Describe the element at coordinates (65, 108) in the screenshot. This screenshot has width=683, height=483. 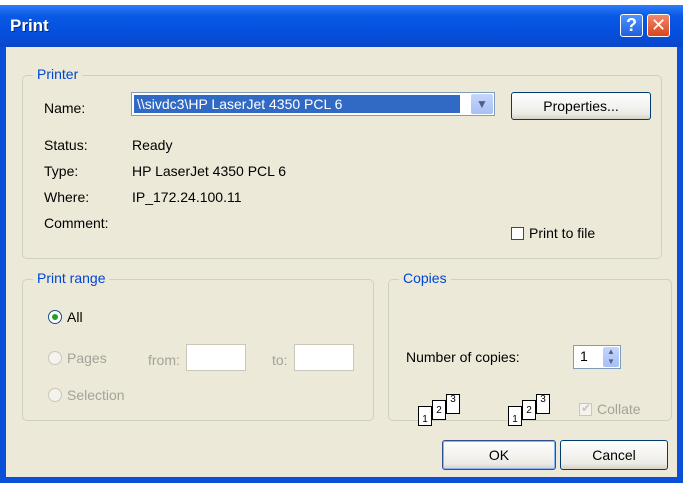
I see `name-label: Name:` at that location.